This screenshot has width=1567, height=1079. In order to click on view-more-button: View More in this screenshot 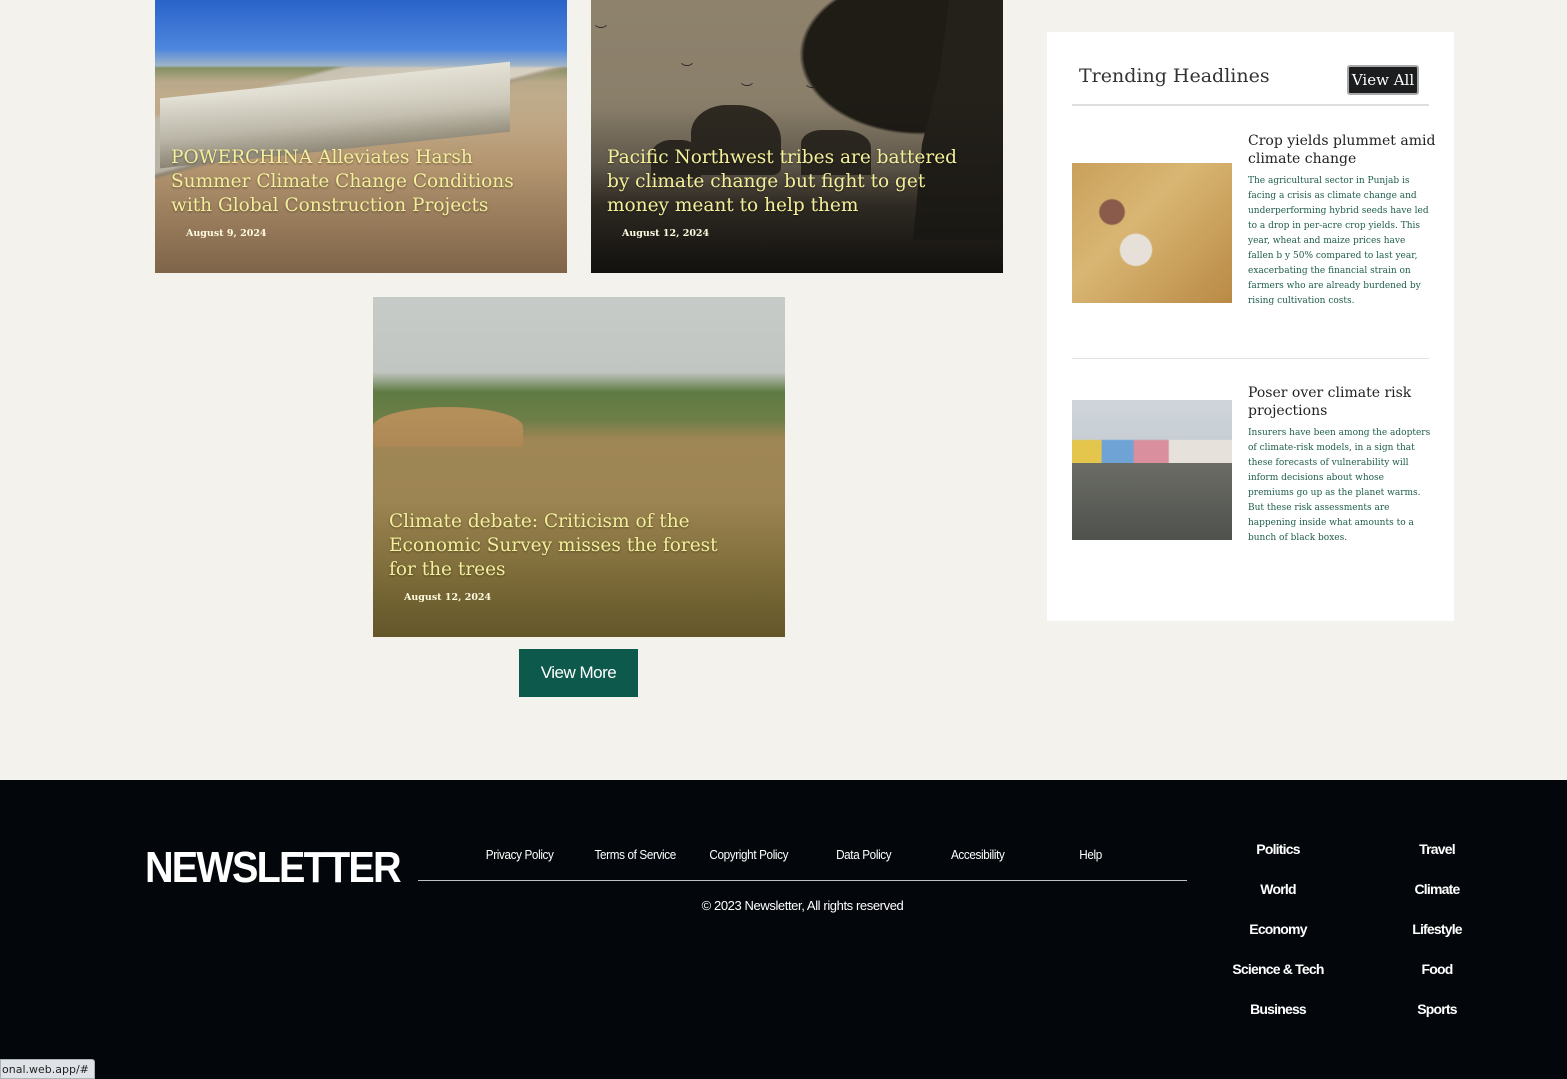, I will do `click(578, 673)`.